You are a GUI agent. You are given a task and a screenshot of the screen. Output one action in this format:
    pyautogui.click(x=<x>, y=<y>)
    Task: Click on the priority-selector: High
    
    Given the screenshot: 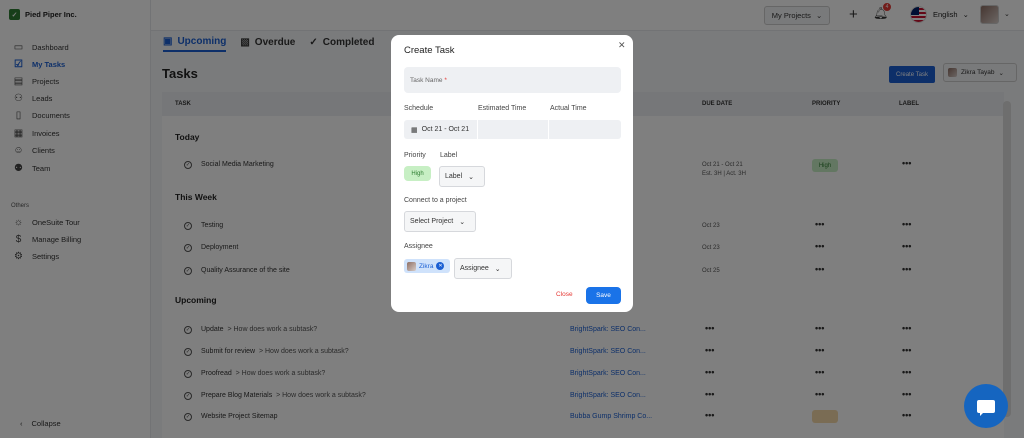 What is the action you would take?
    pyautogui.click(x=417, y=173)
    